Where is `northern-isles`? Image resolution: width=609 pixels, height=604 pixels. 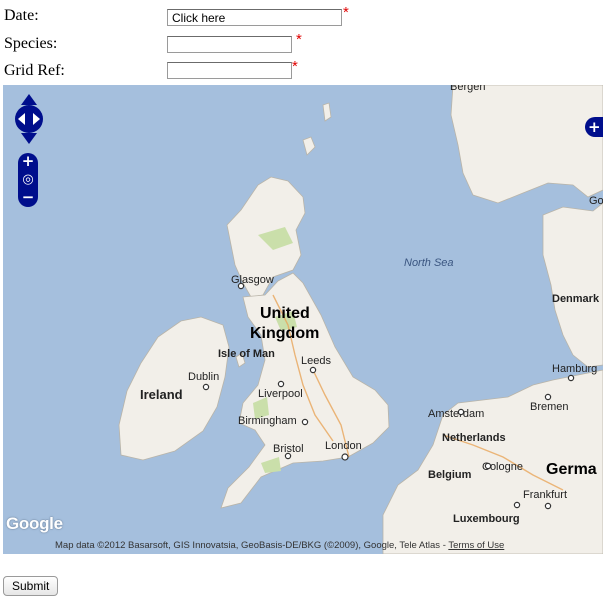
northern-isles is located at coordinates (317, 129).